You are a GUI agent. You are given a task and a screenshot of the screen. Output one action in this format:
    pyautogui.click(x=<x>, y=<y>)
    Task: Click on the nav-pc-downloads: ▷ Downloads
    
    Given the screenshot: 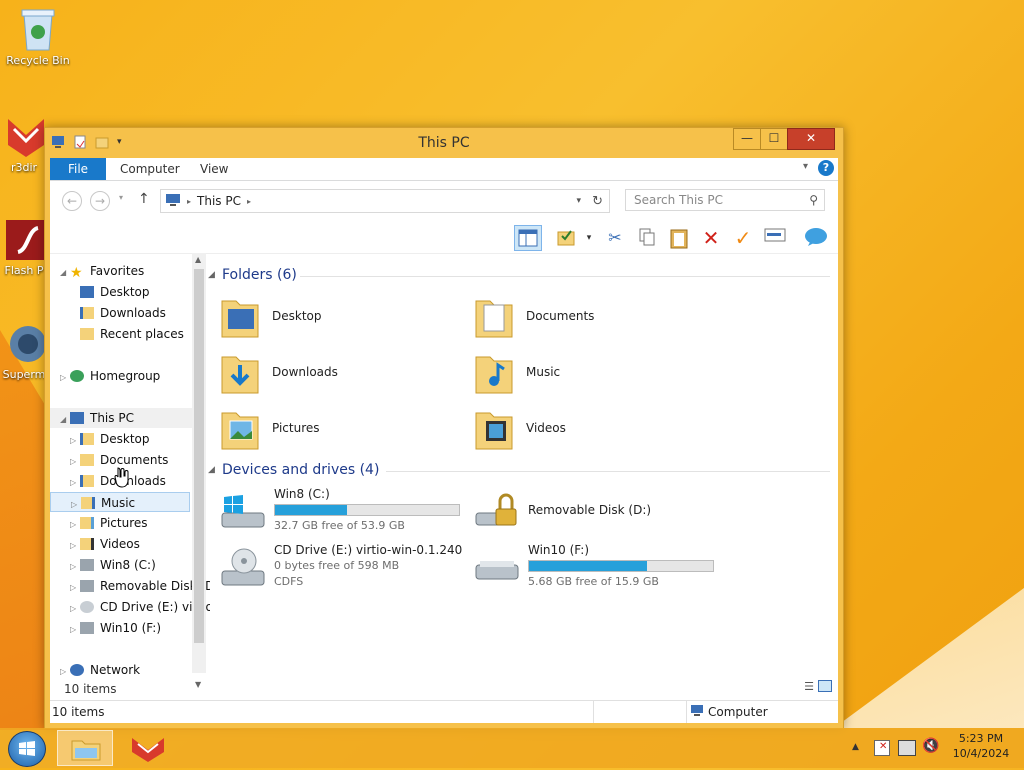 What is the action you would take?
    pyautogui.click(x=130, y=481)
    